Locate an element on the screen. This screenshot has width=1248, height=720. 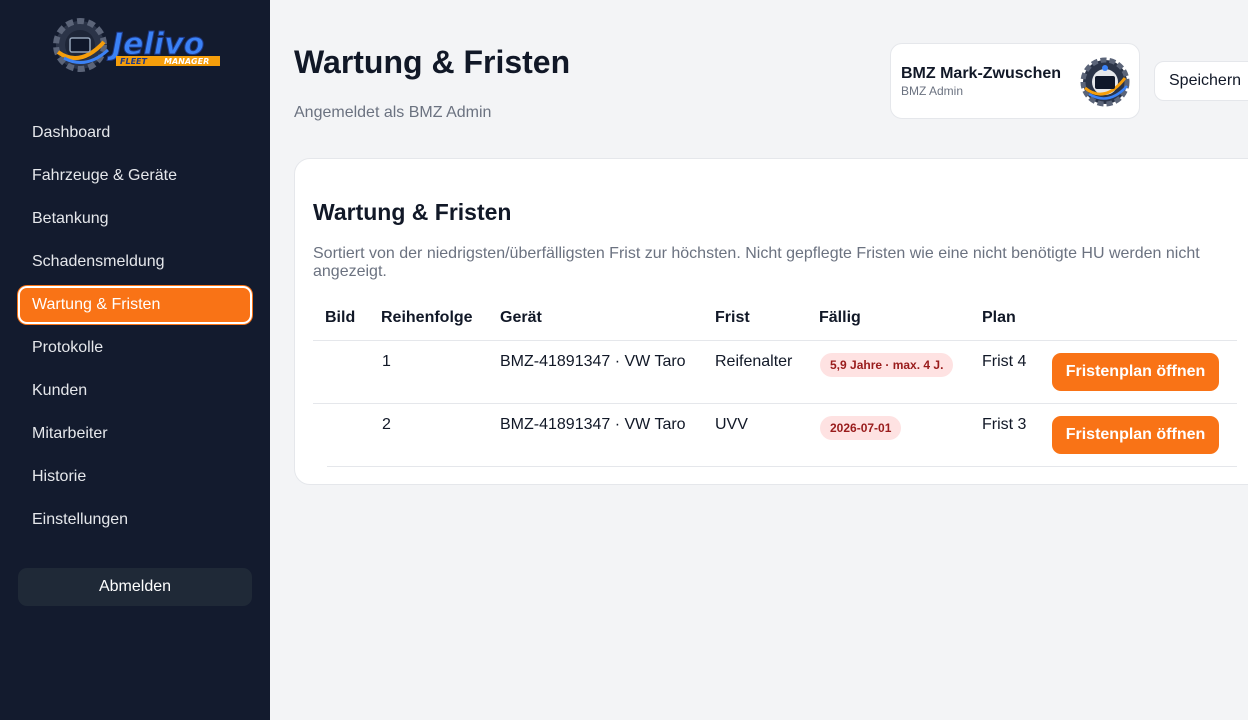
sidebar-item-mitarbeiter: Mitarbeiter is located at coordinates (135, 434).